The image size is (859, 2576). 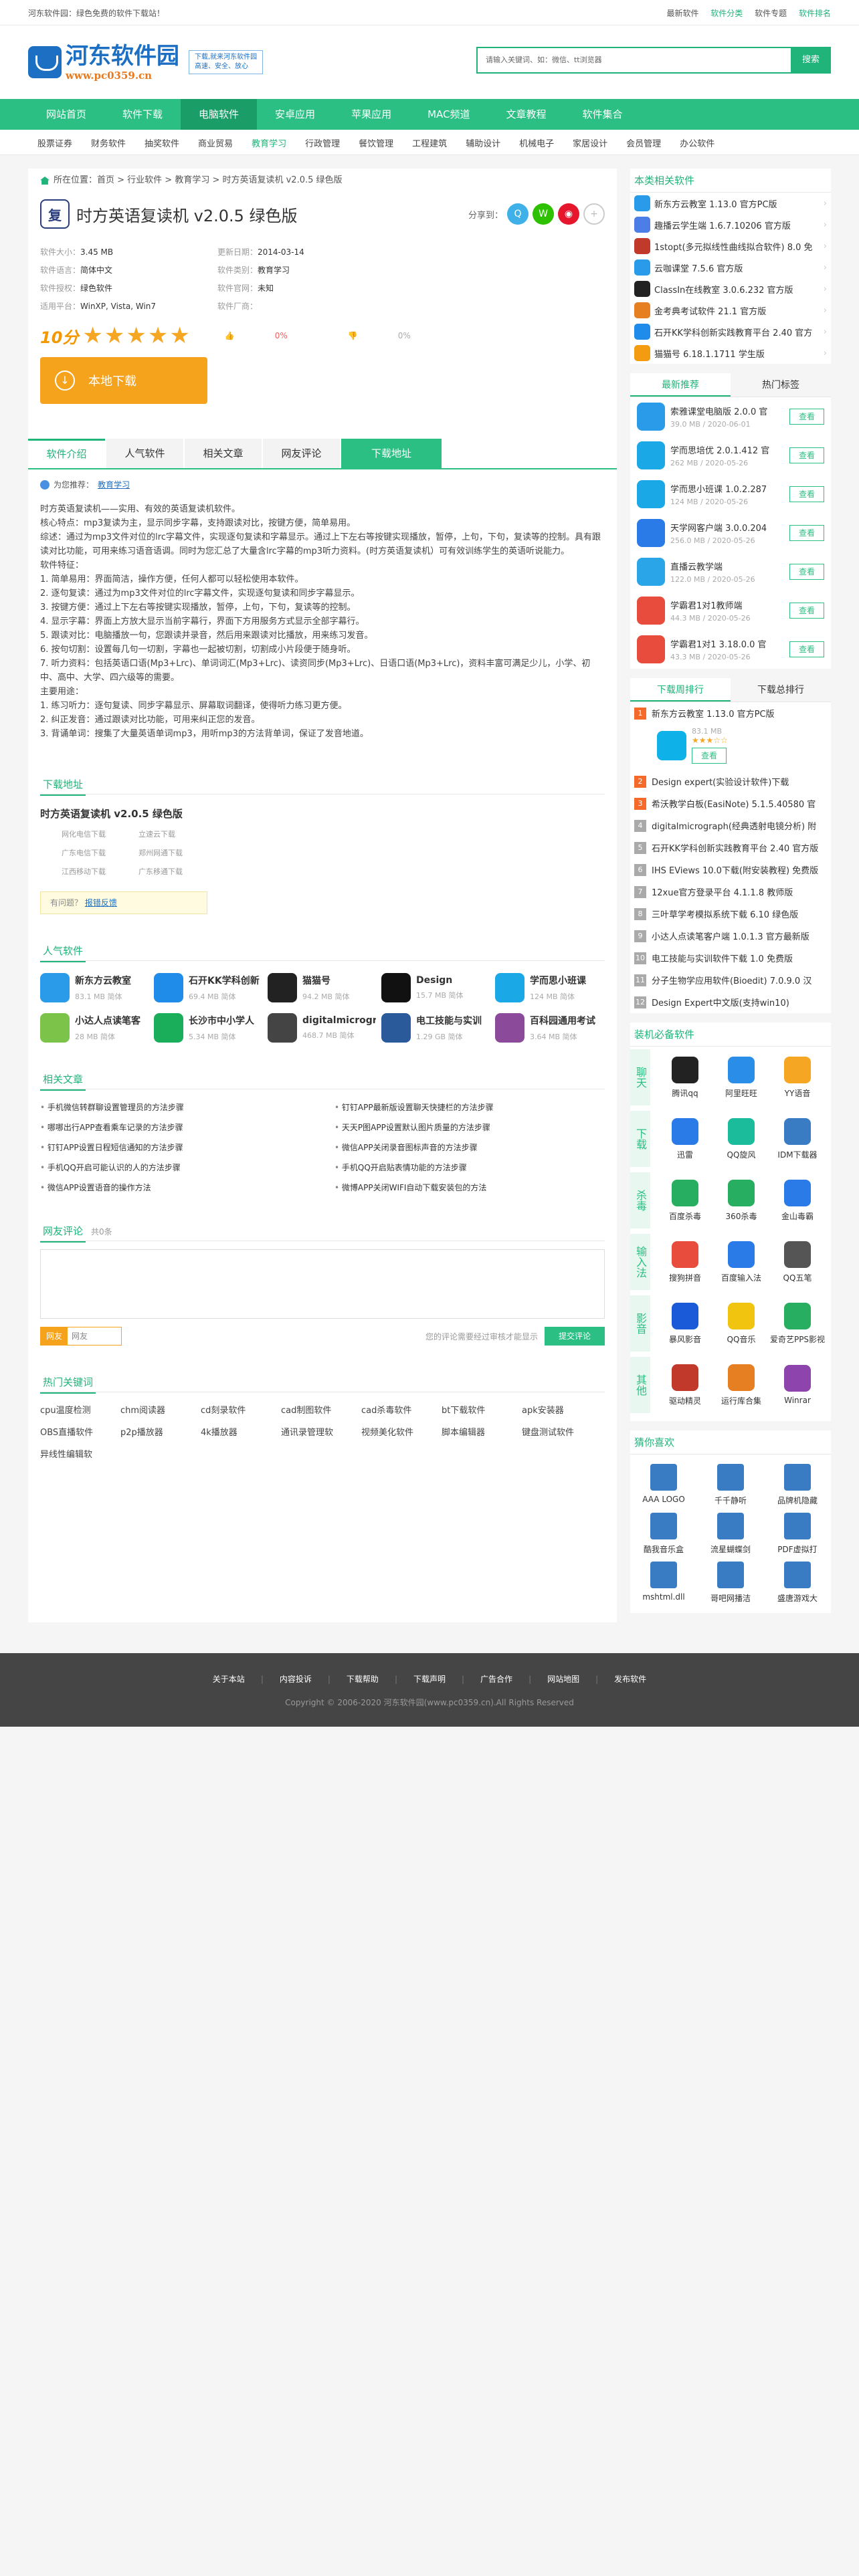 I want to click on rank-item: 8 三叶草学考模拟系统下载 6.10 绿色版, so click(x=730, y=914).